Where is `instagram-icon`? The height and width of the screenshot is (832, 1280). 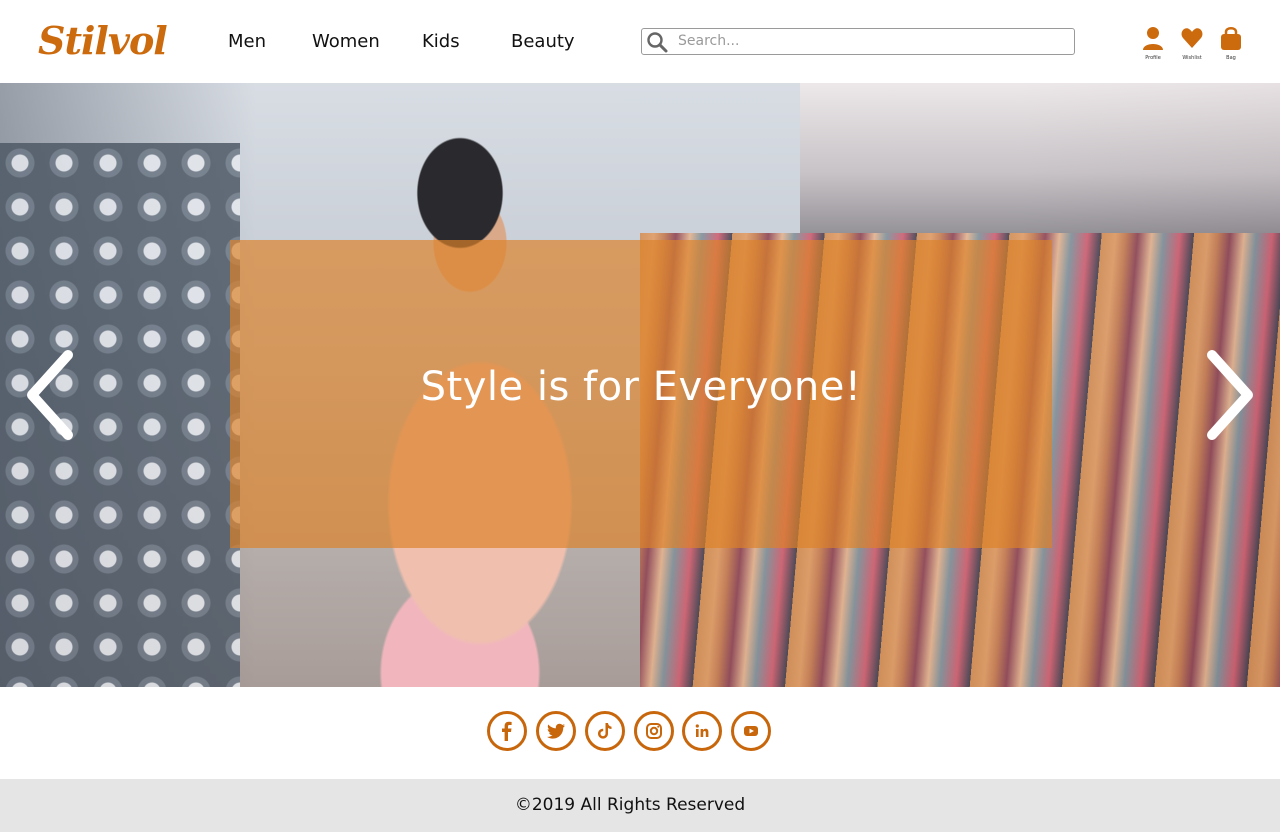 instagram-icon is located at coordinates (654, 731).